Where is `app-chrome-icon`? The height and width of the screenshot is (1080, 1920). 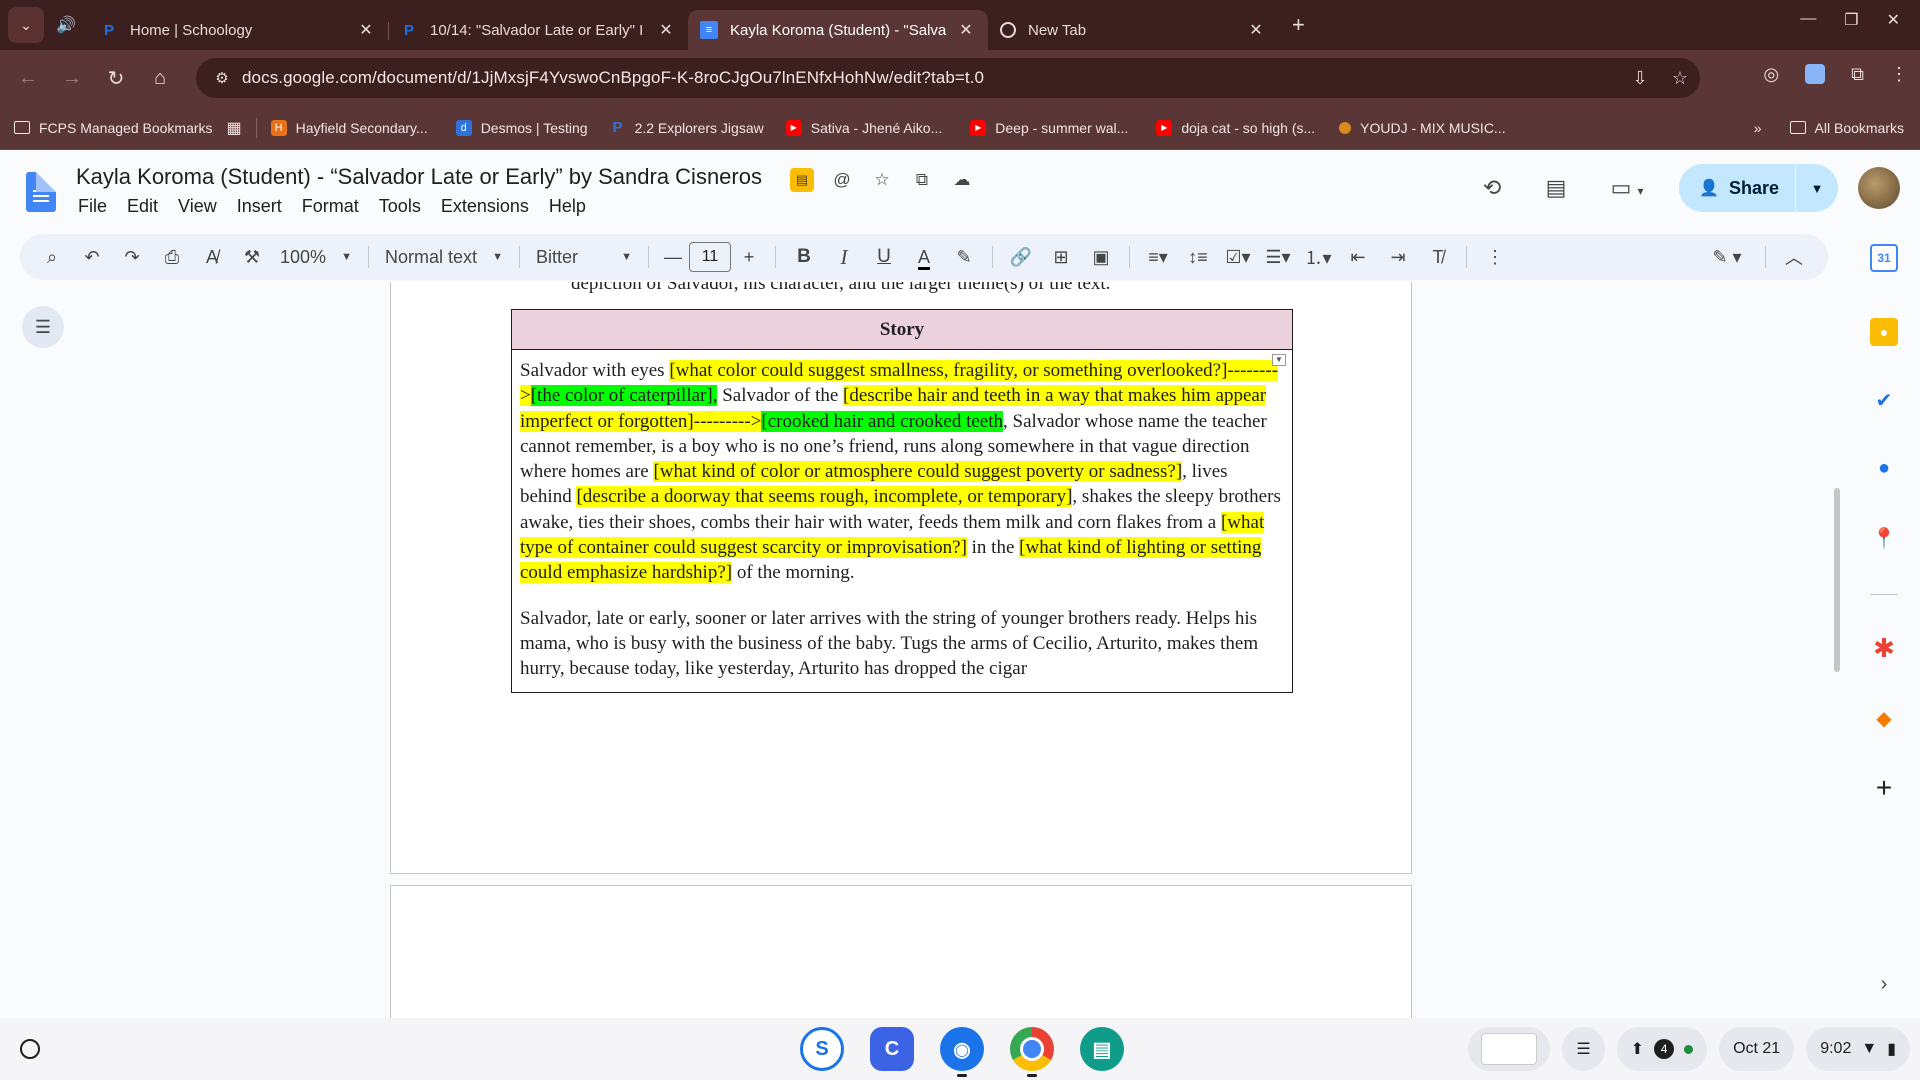
app-chrome-icon is located at coordinates (1032, 1052).